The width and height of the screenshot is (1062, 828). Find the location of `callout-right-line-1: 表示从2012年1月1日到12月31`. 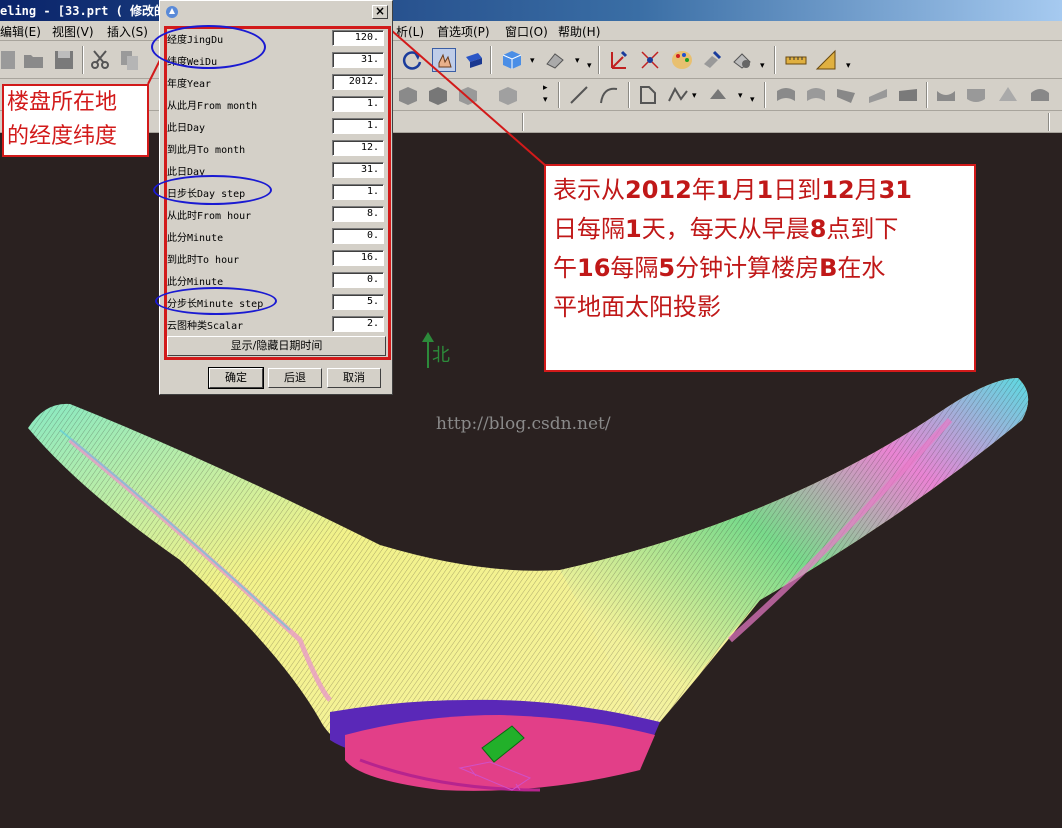

callout-right-line-1: 表示从2012年1月1日到12月31 is located at coordinates (763, 190).